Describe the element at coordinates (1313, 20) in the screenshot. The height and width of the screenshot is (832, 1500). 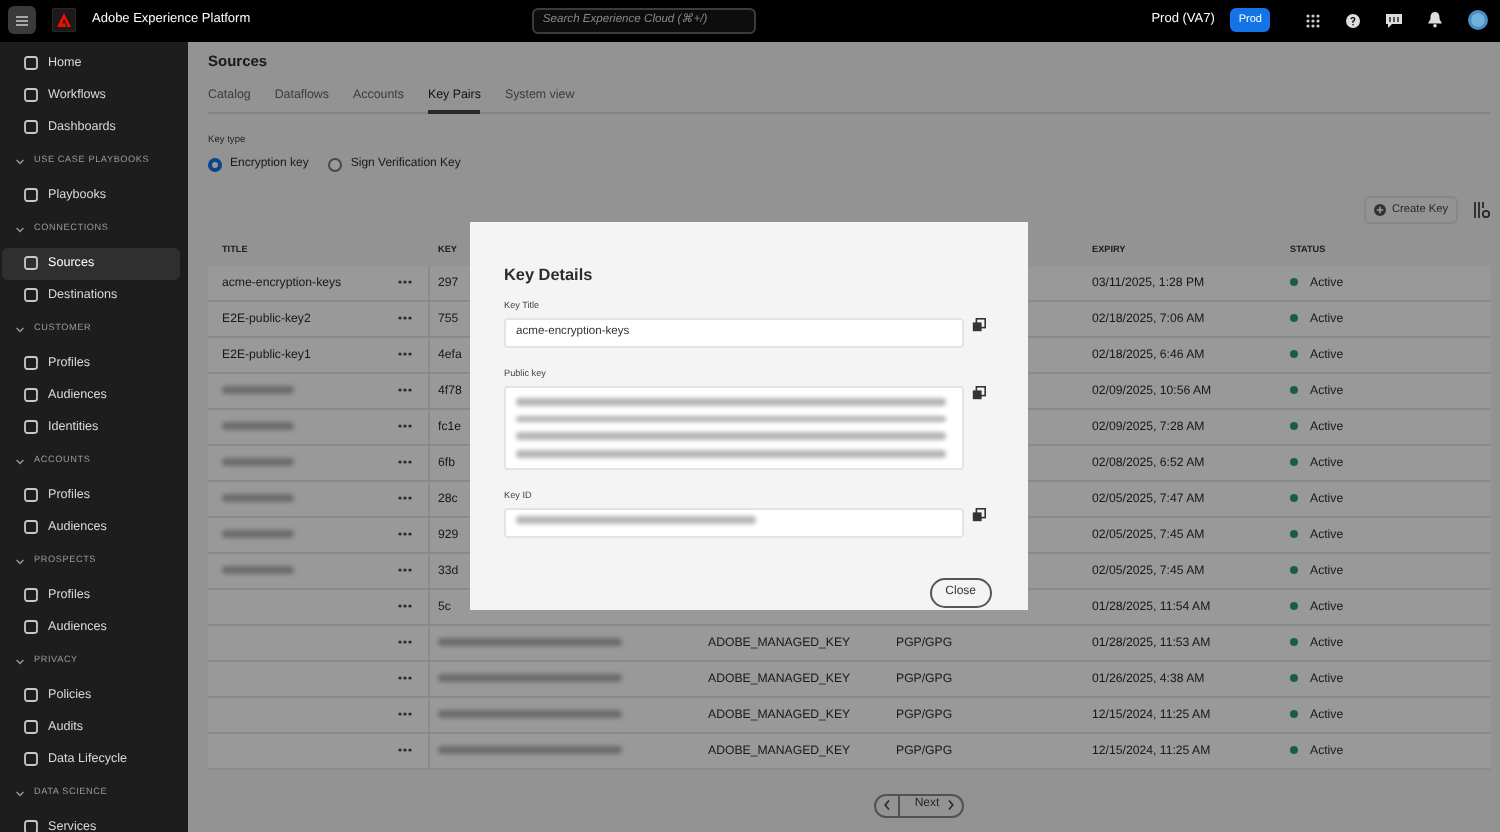
I see `apps-grid-icon` at that location.